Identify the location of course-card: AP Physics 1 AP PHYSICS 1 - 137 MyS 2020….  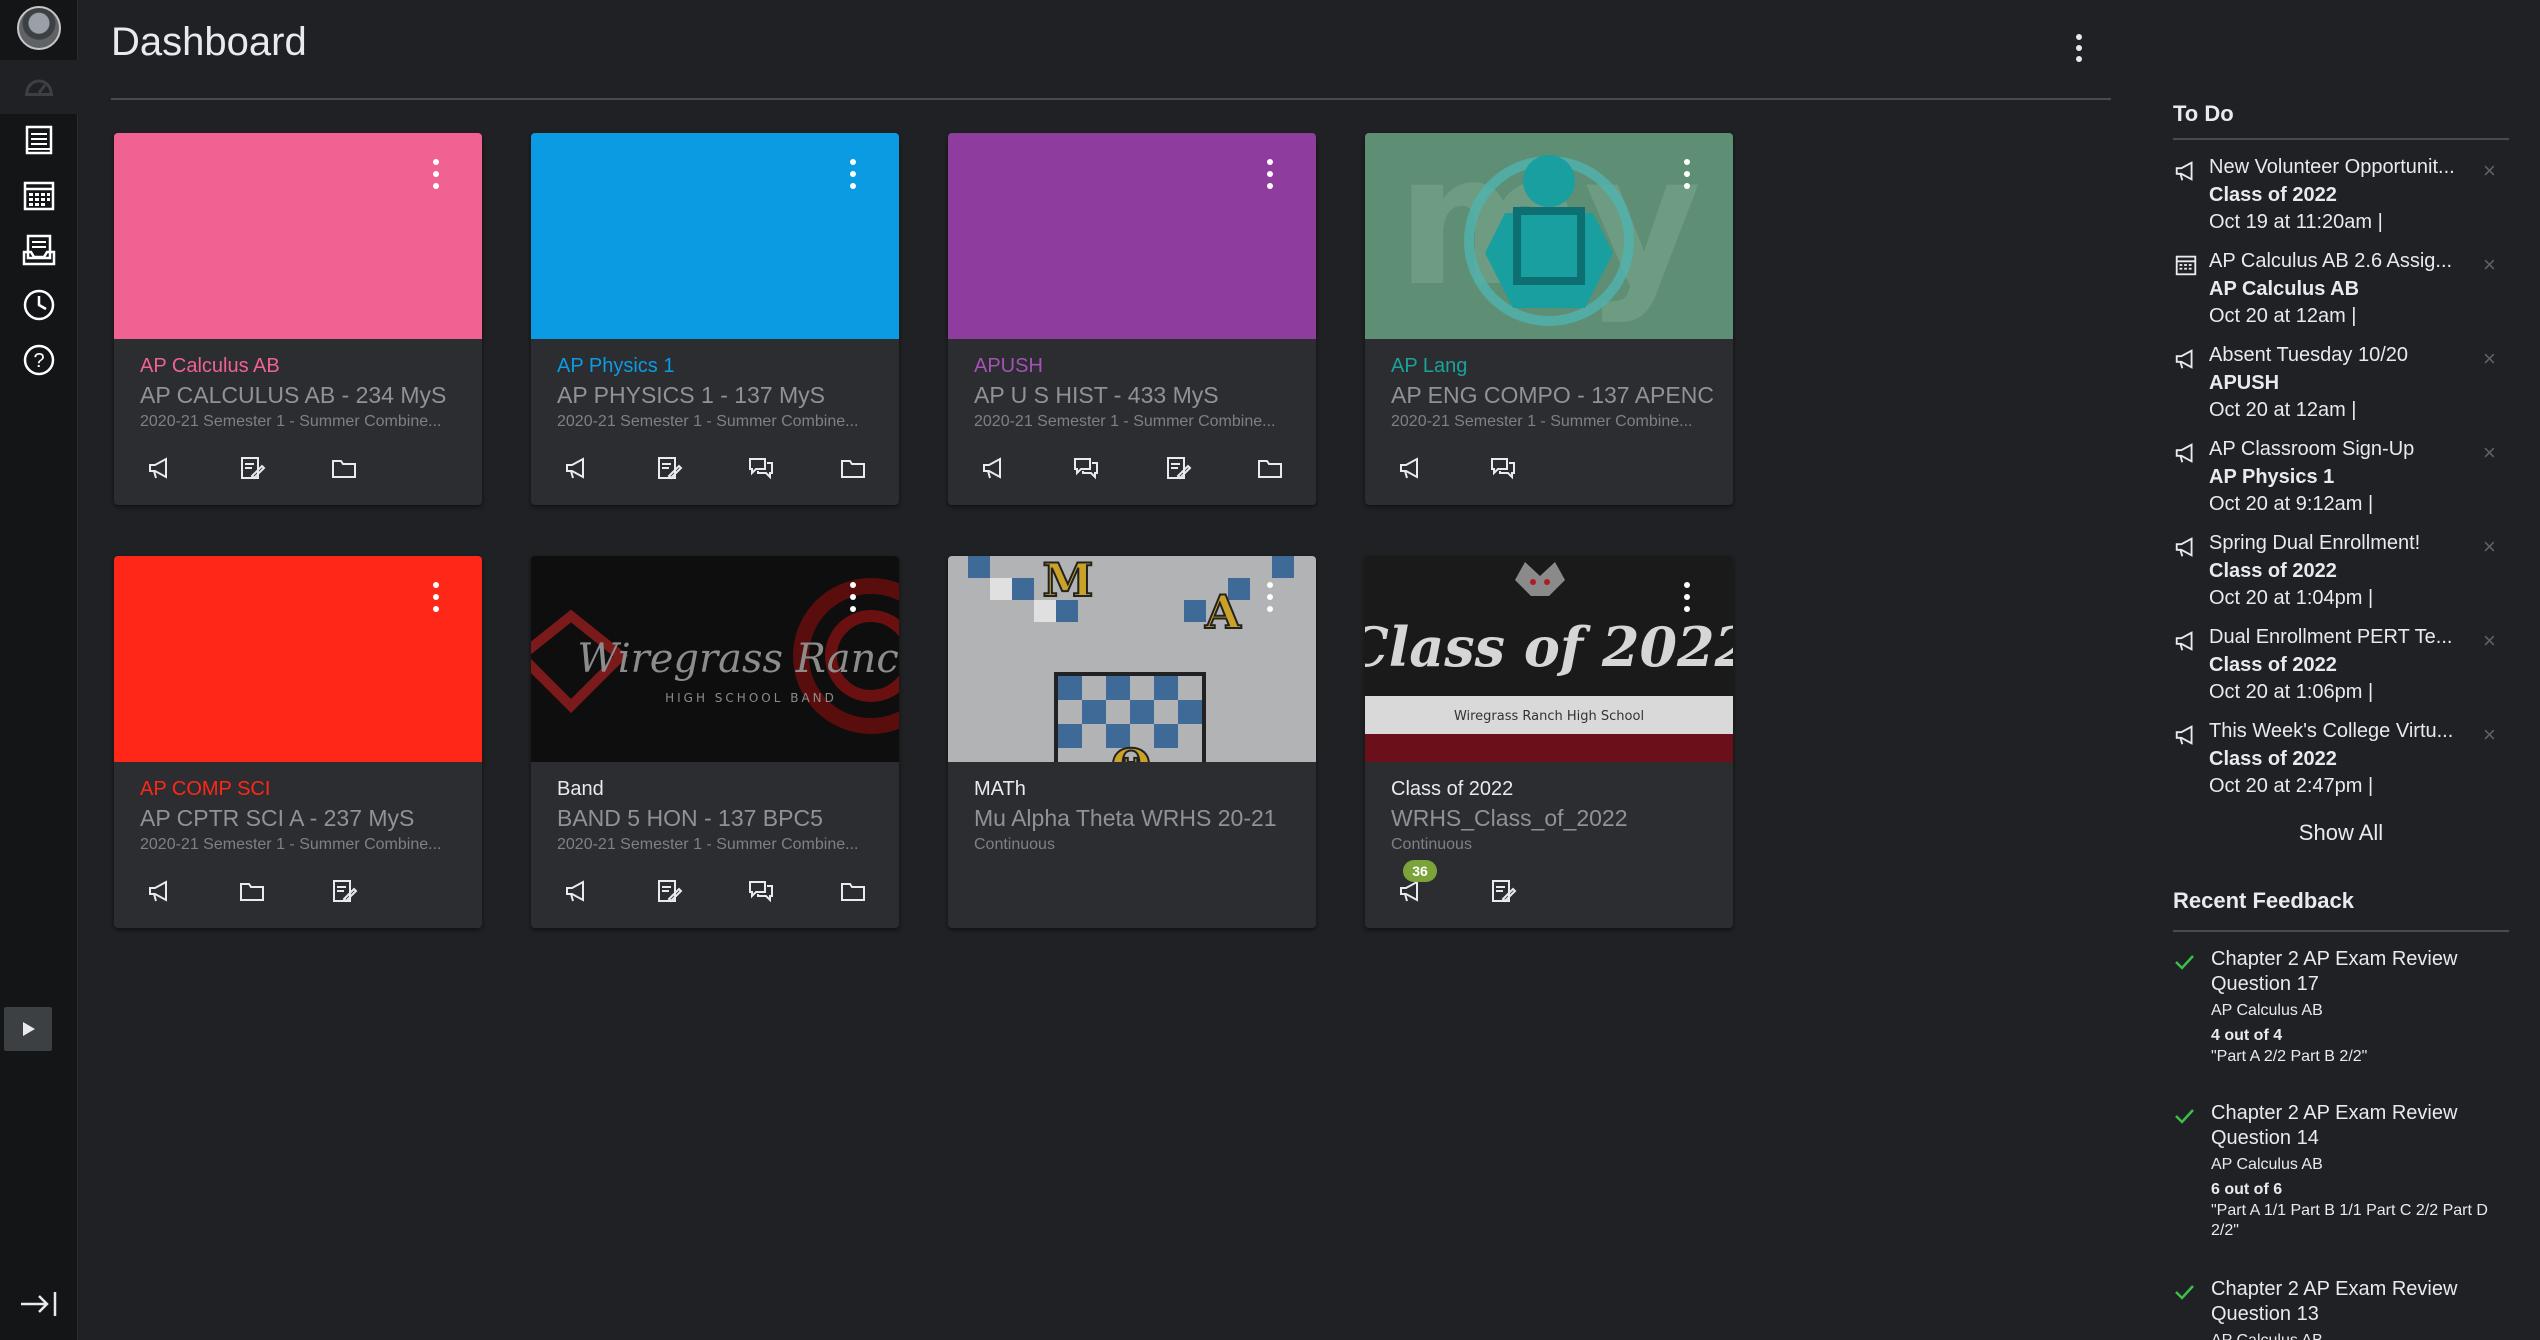
(715, 319).